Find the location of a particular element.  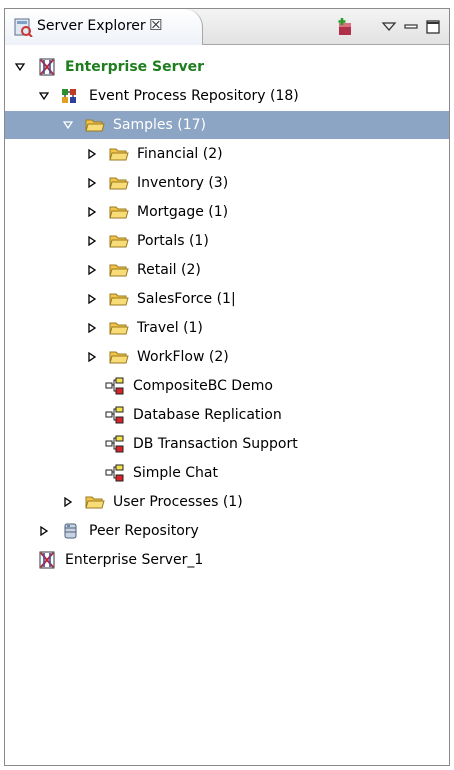

server-explorer-icon is located at coordinates (23, 27).